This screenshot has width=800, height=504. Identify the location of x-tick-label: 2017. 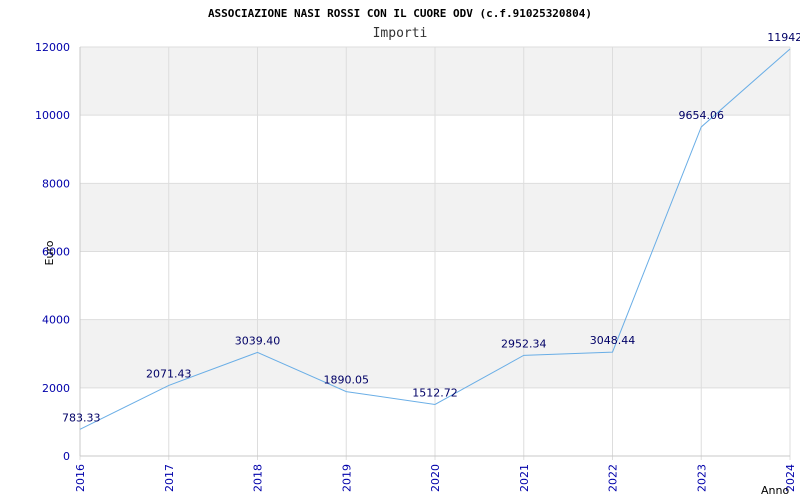
(169, 478).